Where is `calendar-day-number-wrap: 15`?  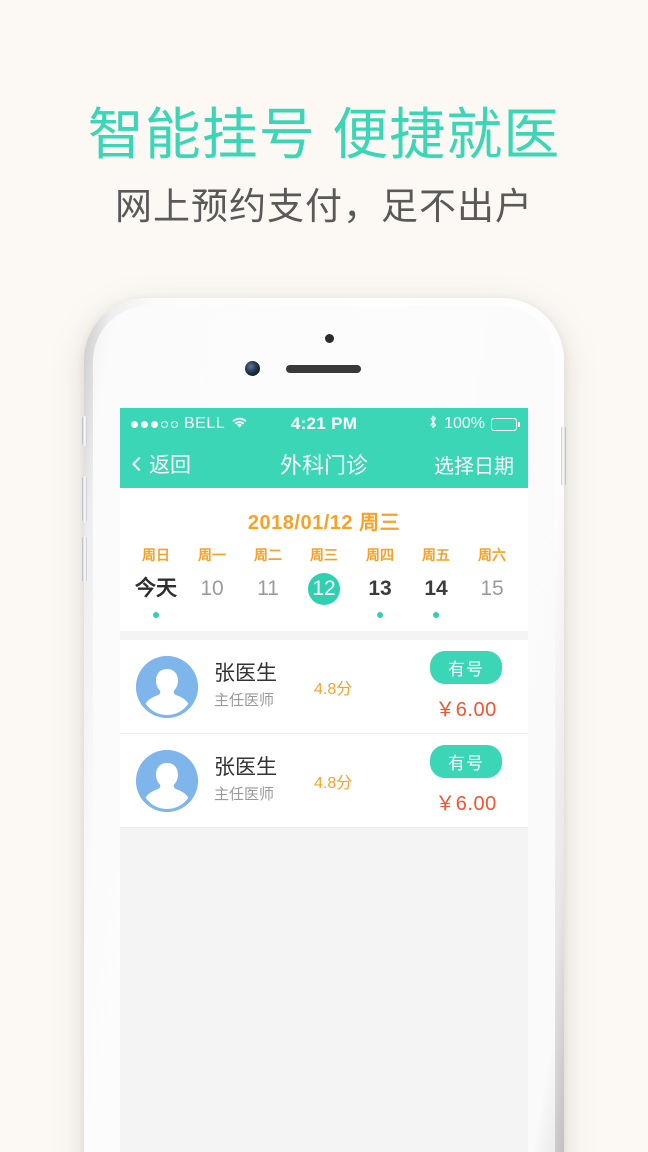 calendar-day-number-wrap: 15 is located at coordinates (492, 589).